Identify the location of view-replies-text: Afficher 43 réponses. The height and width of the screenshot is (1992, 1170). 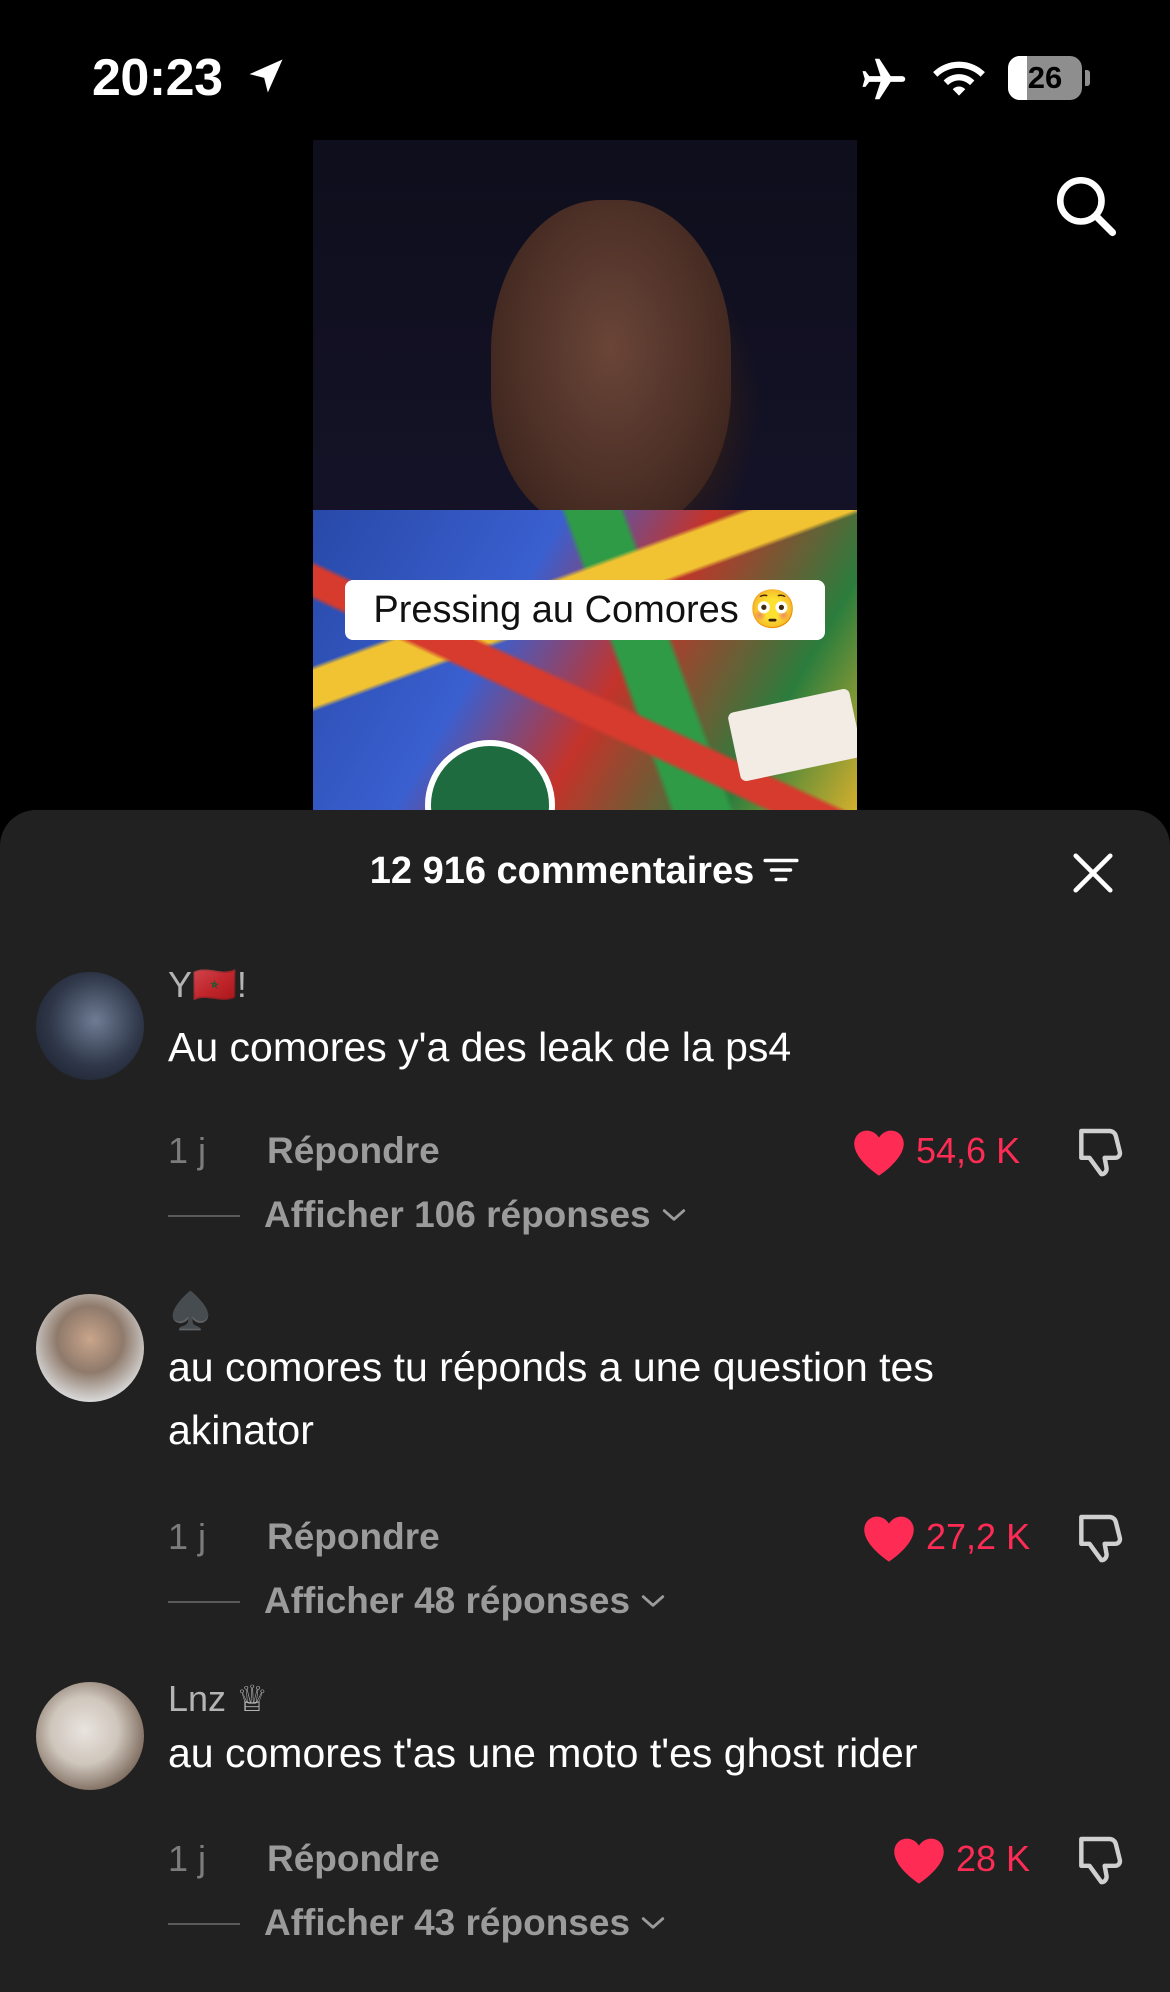
(447, 1922).